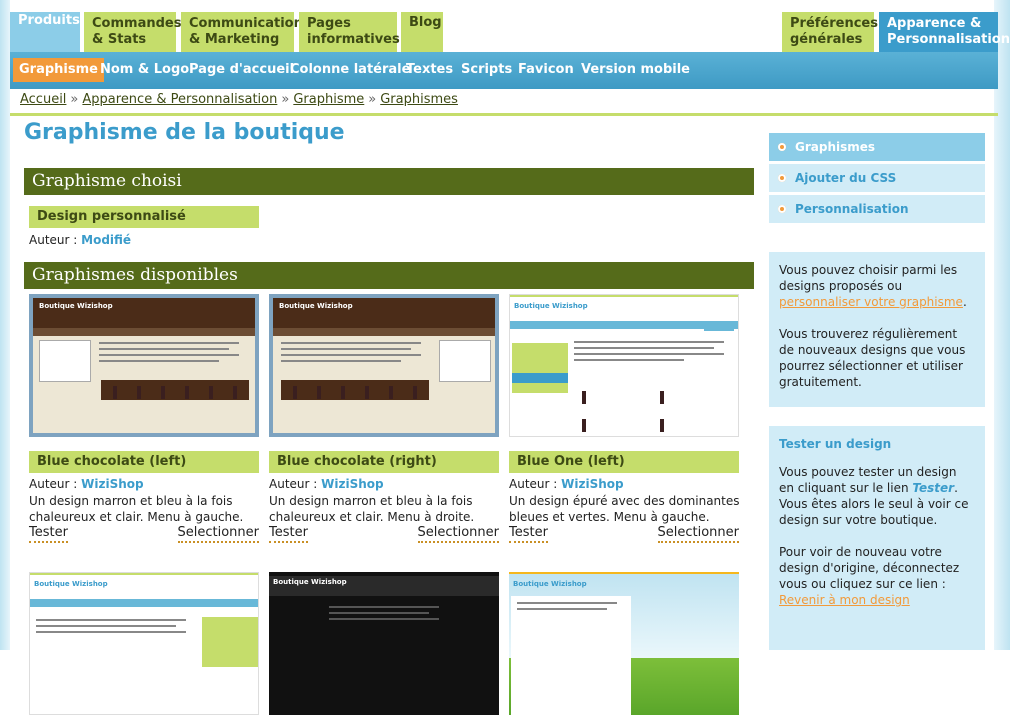 The image size is (1010, 715). I want to click on chosen-author: Auteur : Modifié, so click(80, 240).